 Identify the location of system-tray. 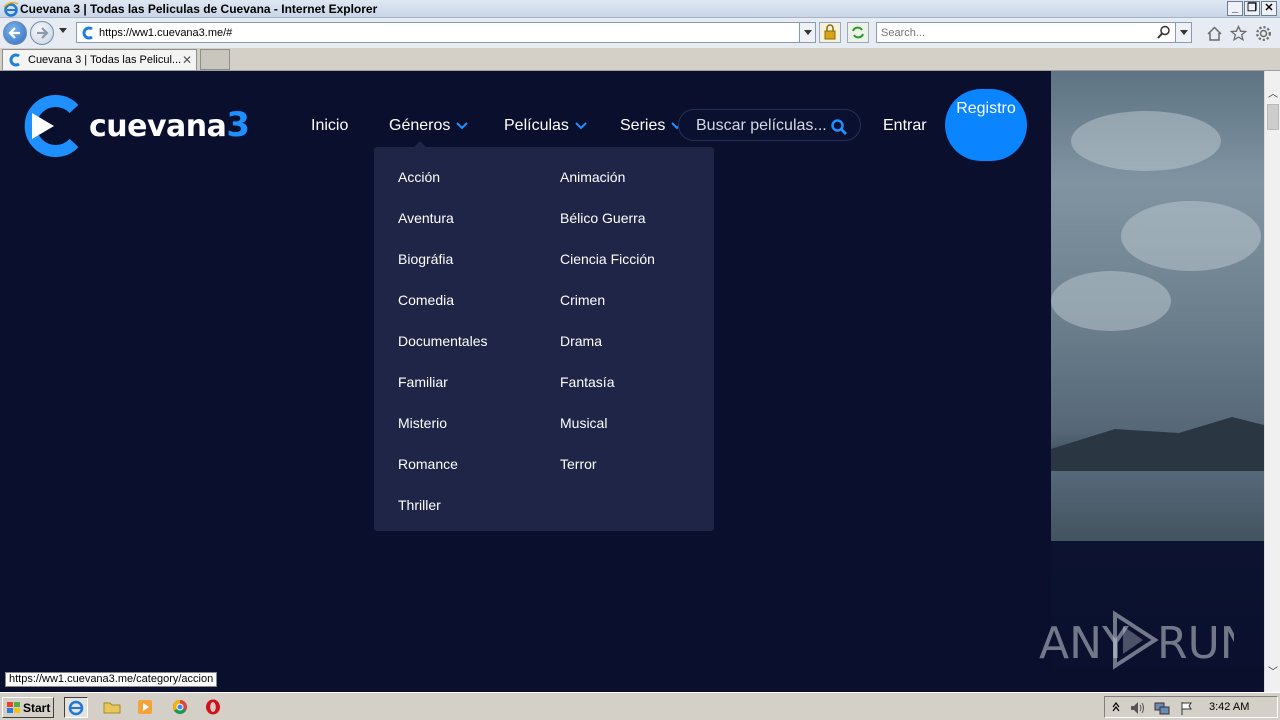
(1191, 707).